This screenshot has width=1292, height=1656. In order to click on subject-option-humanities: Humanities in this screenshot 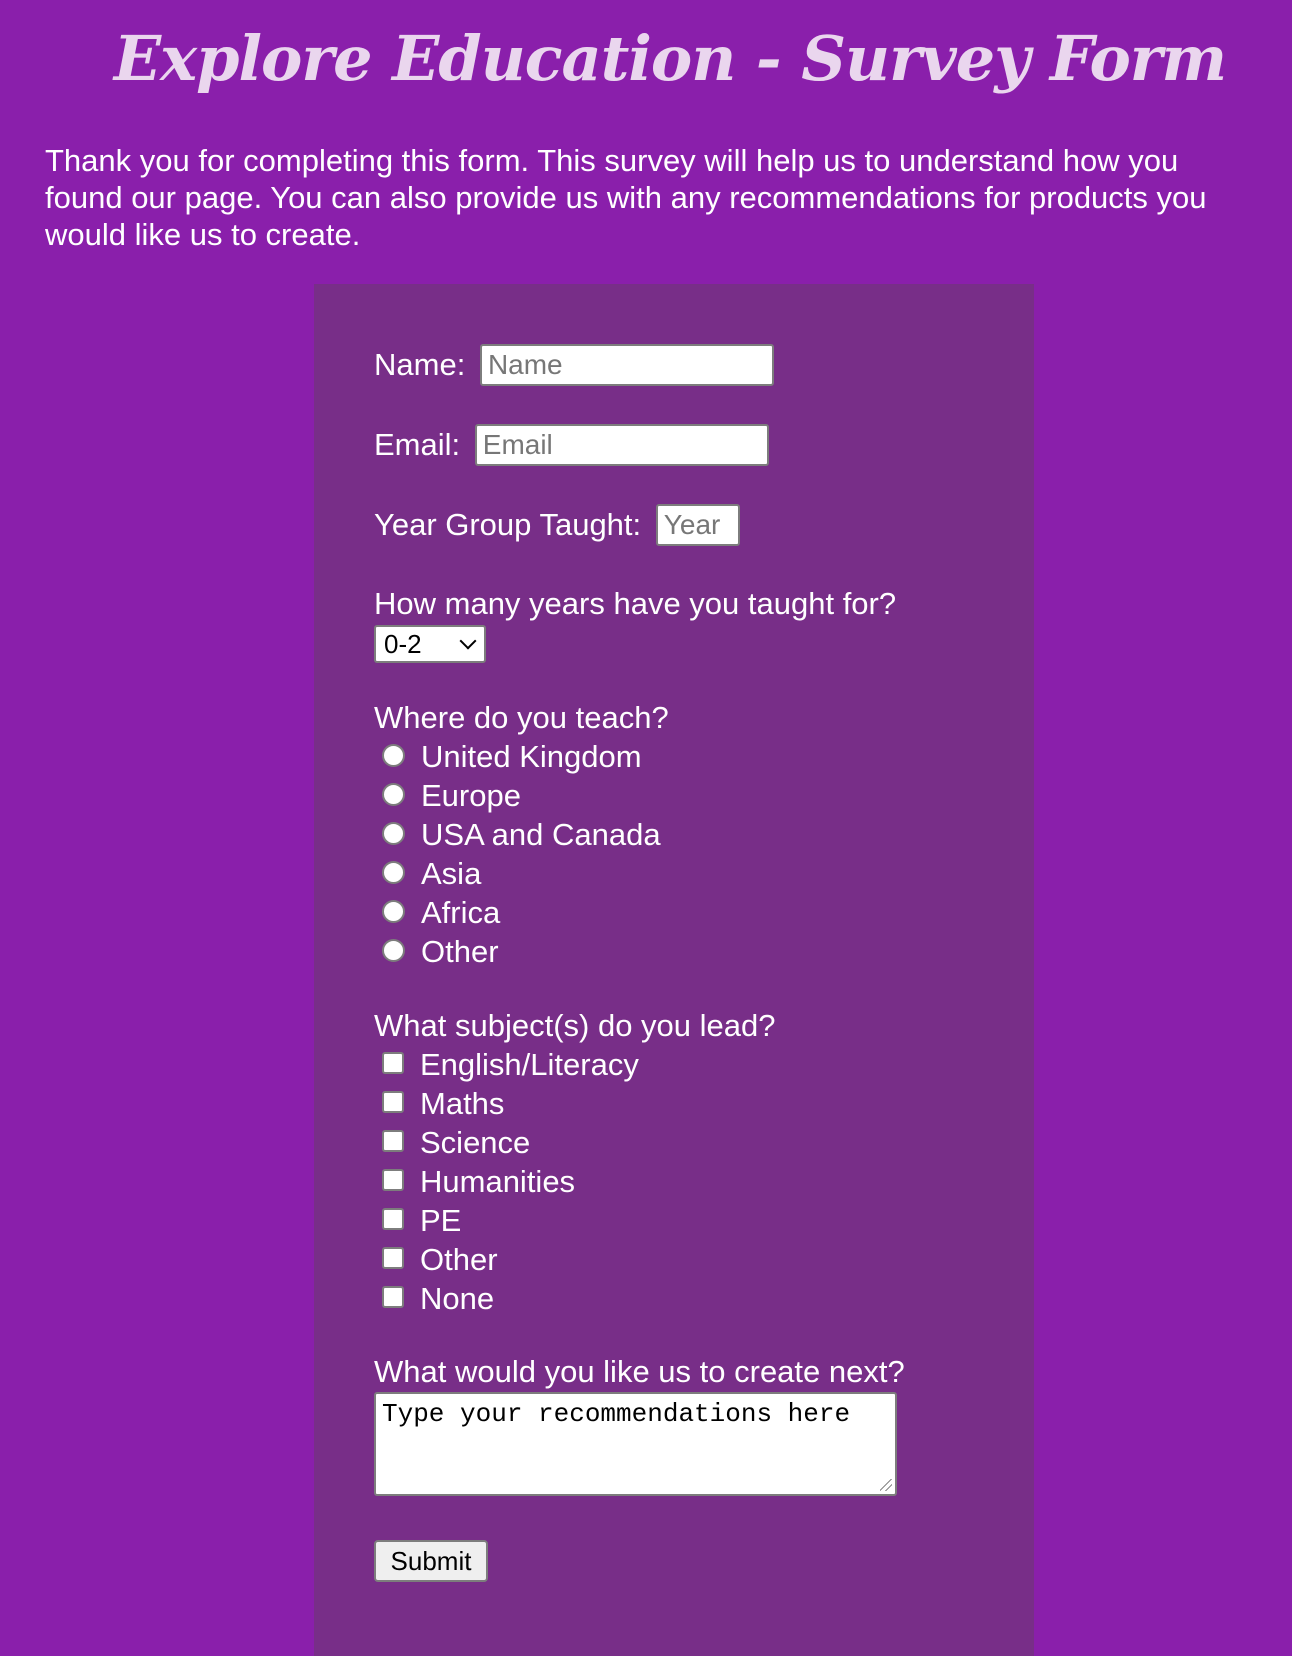, I will do `click(478, 1182)`.